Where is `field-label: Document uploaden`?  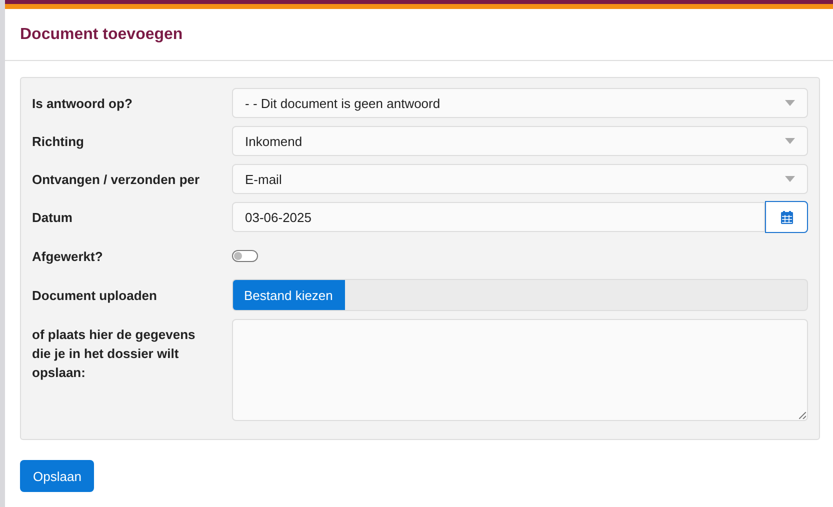 field-label: Document uploaden is located at coordinates (95, 295).